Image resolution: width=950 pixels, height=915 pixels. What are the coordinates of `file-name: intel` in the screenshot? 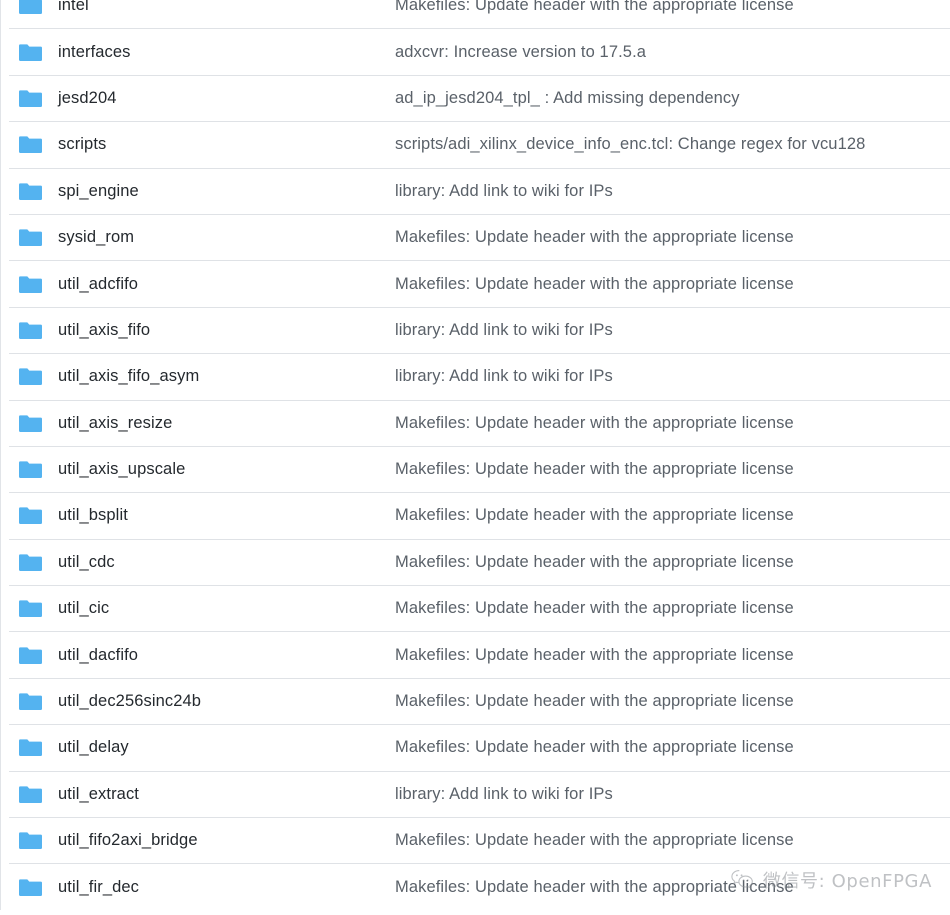 It's located at (221, 7).